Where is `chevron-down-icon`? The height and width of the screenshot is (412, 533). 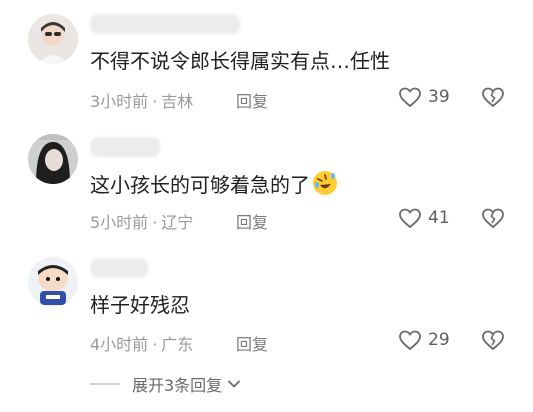 chevron-down-icon is located at coordinates (234, 384).